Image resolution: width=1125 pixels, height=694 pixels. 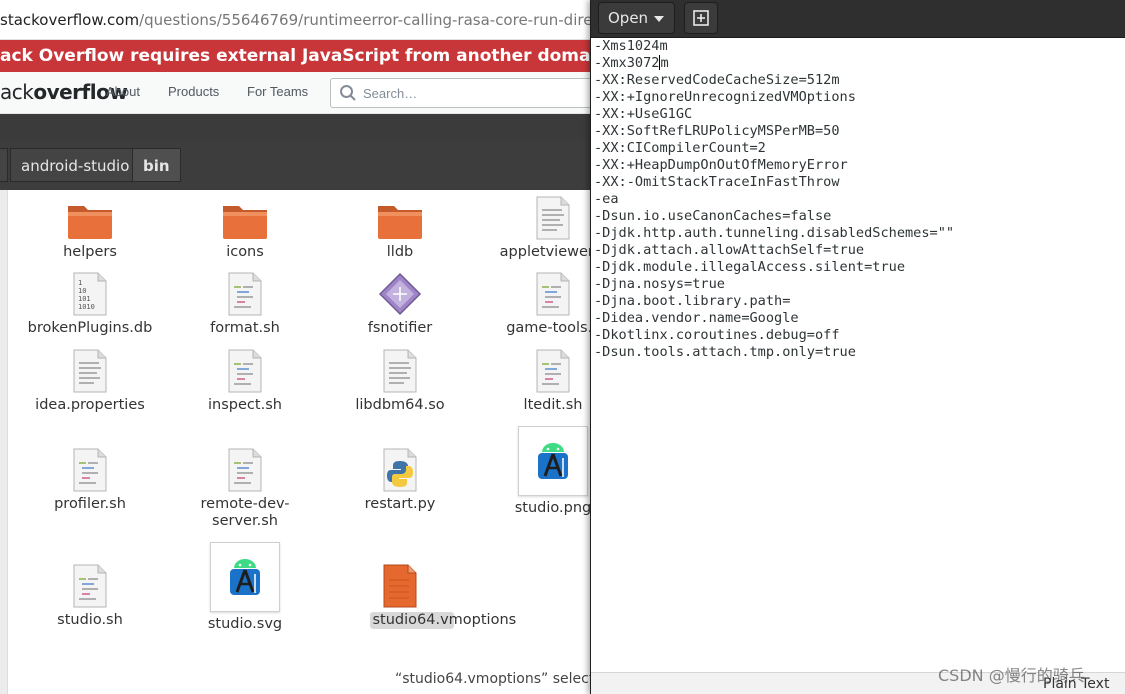 What do you see at coordinates (84, 299) in the screenshot?
I see `svg-text: 101` at bounding box center [84, 299].